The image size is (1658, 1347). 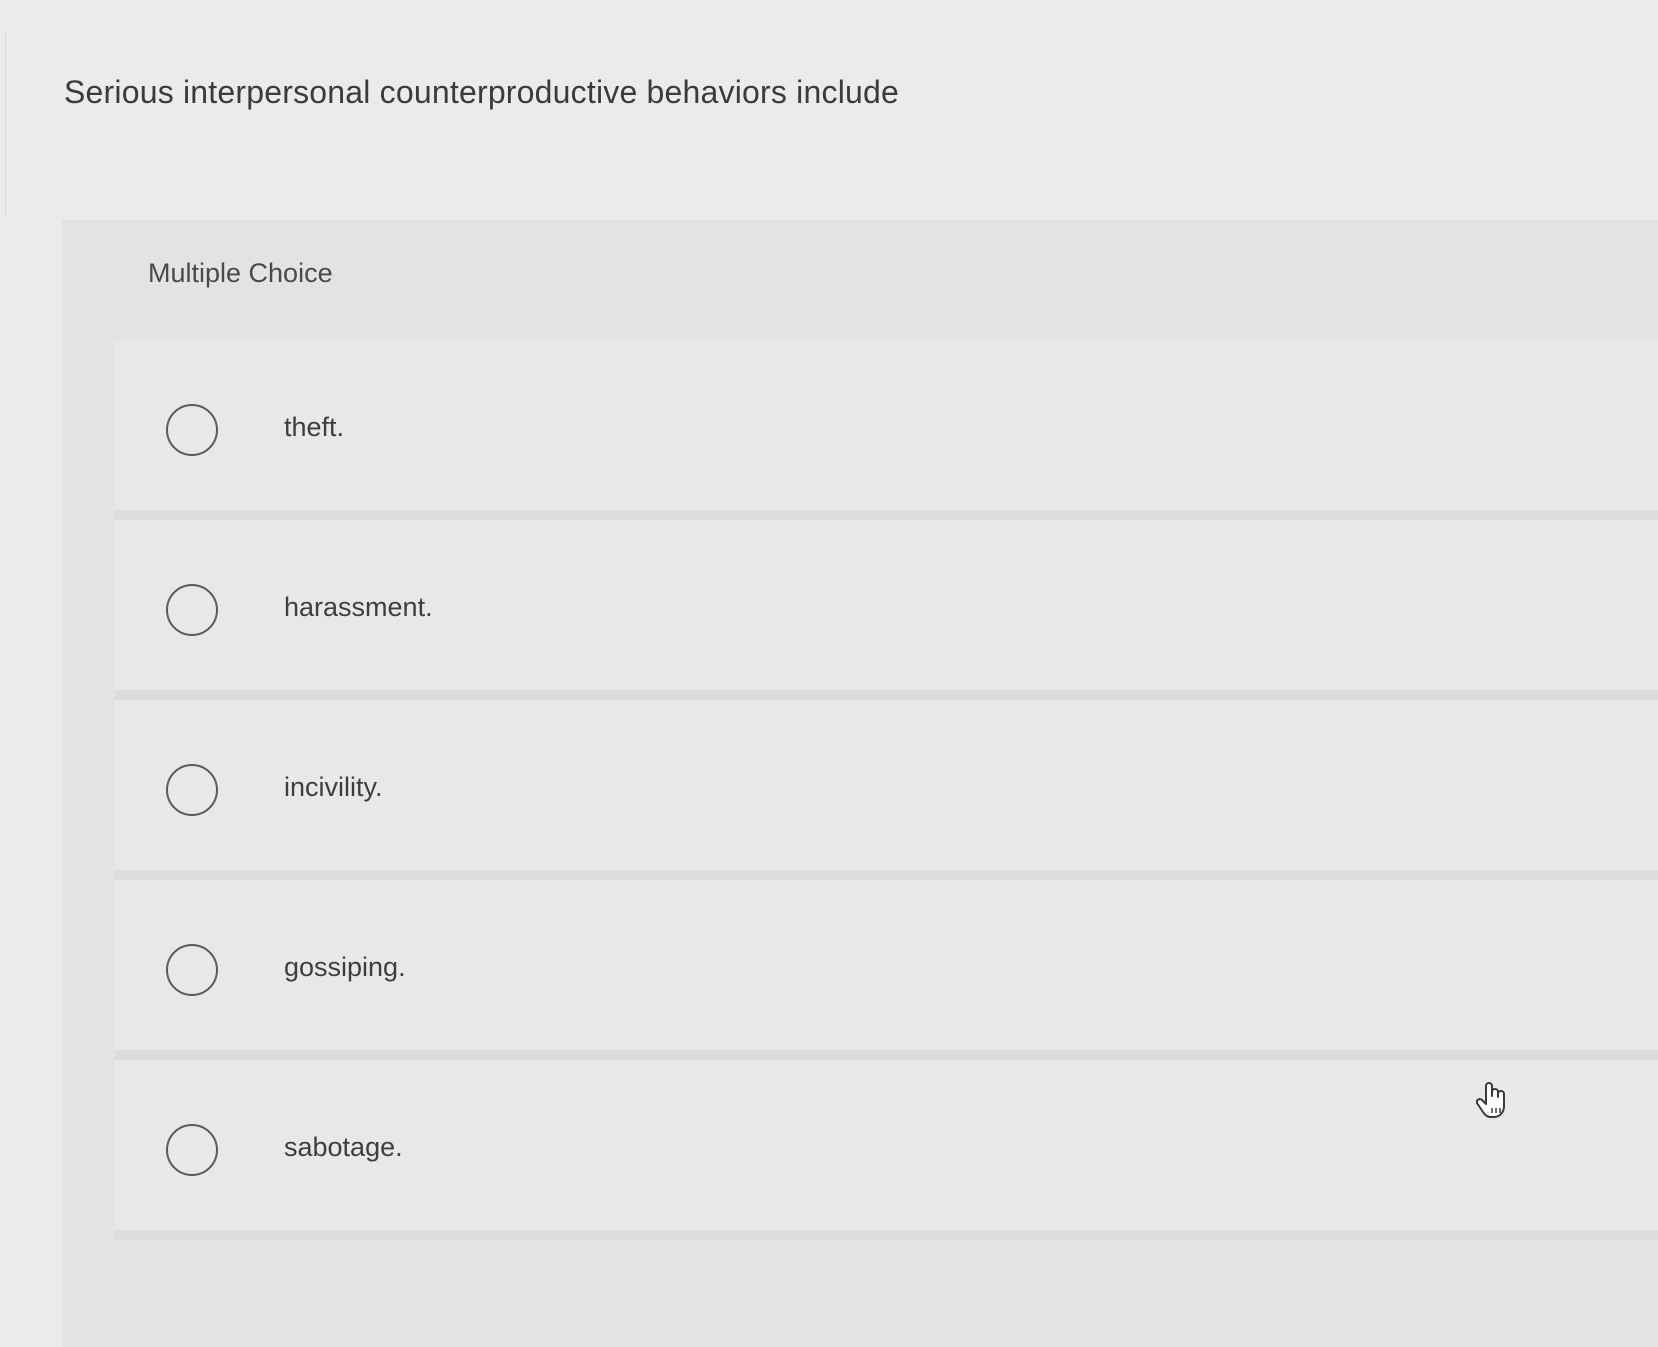 What do you see at coordinates (333, 787) in the screenshot?
I see `choice-label: incivility.` at bounding box center [333, 787].